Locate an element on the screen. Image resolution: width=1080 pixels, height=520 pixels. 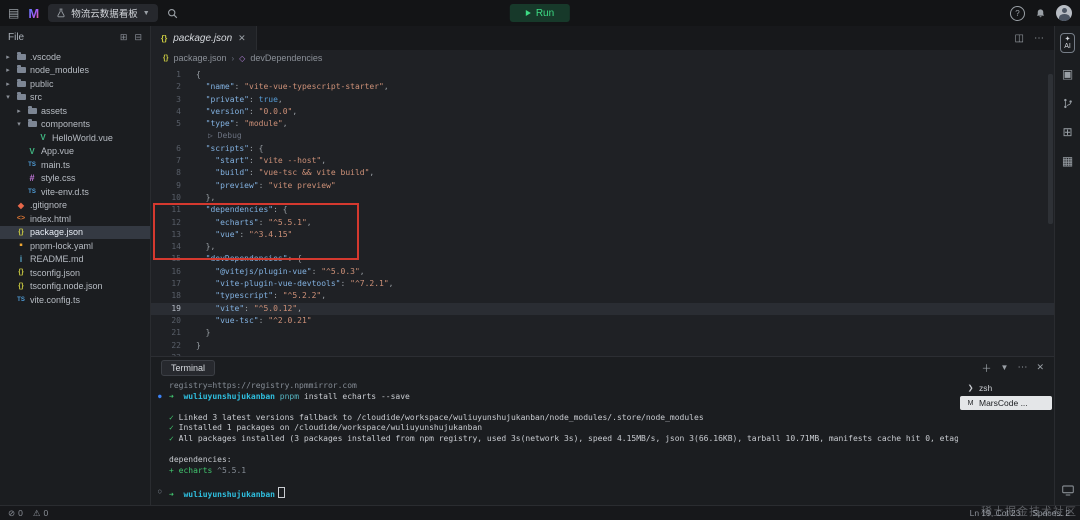
line-number: 20 is located at coordinates (173, 321).